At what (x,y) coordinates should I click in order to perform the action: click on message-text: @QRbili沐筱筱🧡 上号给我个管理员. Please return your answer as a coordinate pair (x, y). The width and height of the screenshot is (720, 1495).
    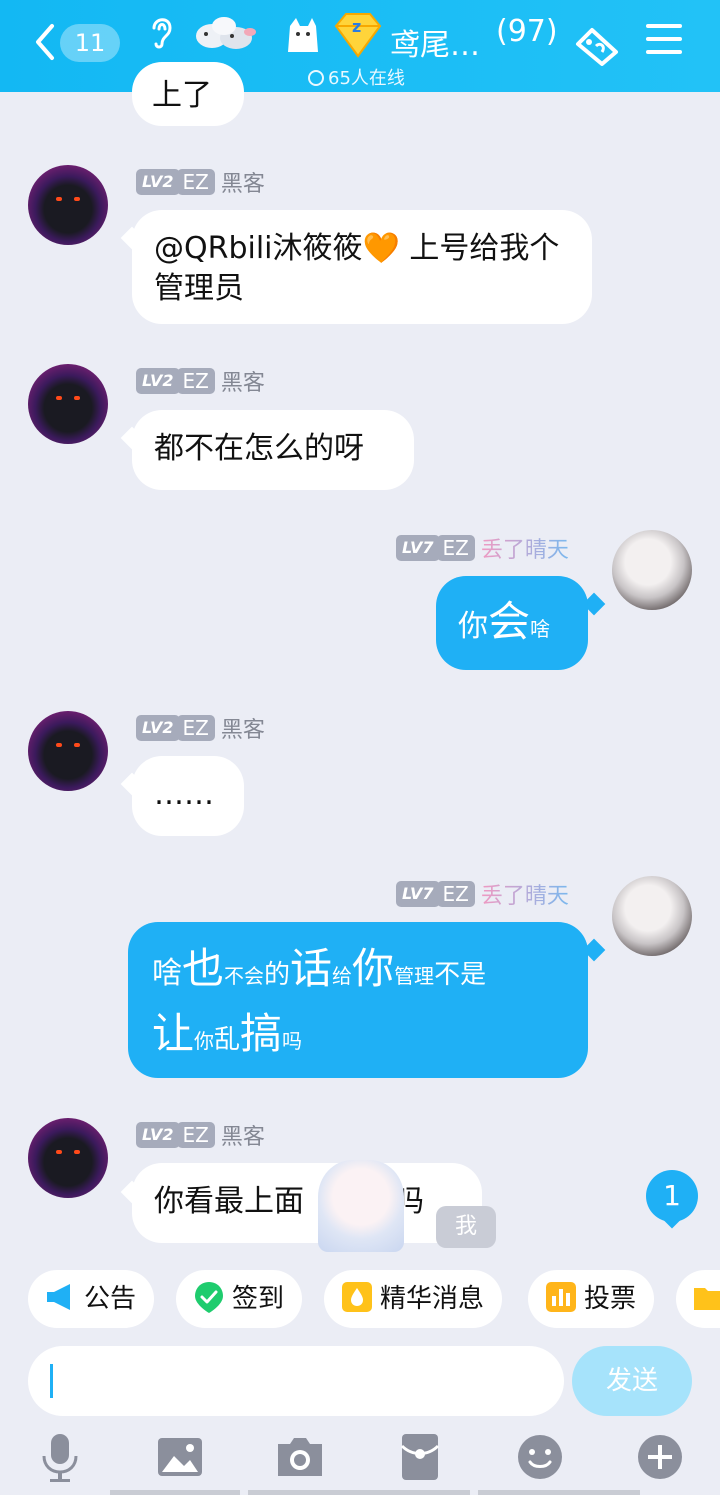
    Looking at the image, I should click on (357, 268).